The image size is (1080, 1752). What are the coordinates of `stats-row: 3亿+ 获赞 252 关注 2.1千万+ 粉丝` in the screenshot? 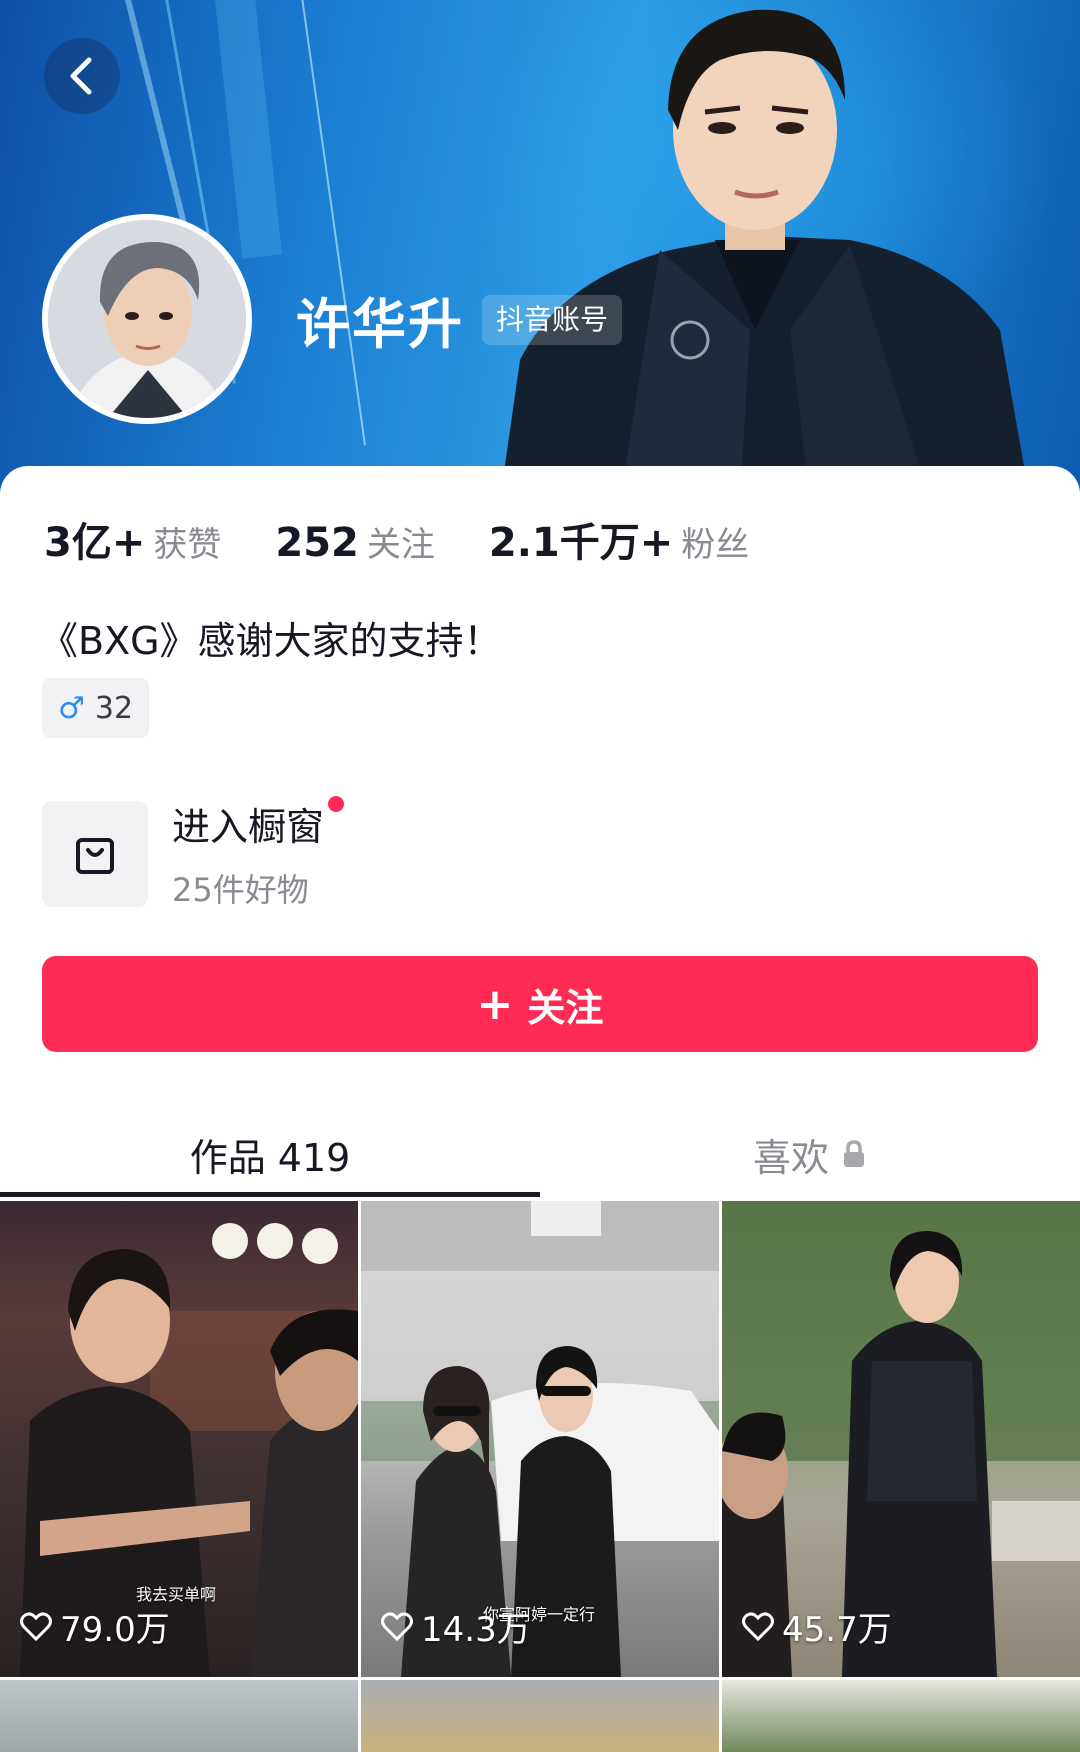 It's located at (423, 539).